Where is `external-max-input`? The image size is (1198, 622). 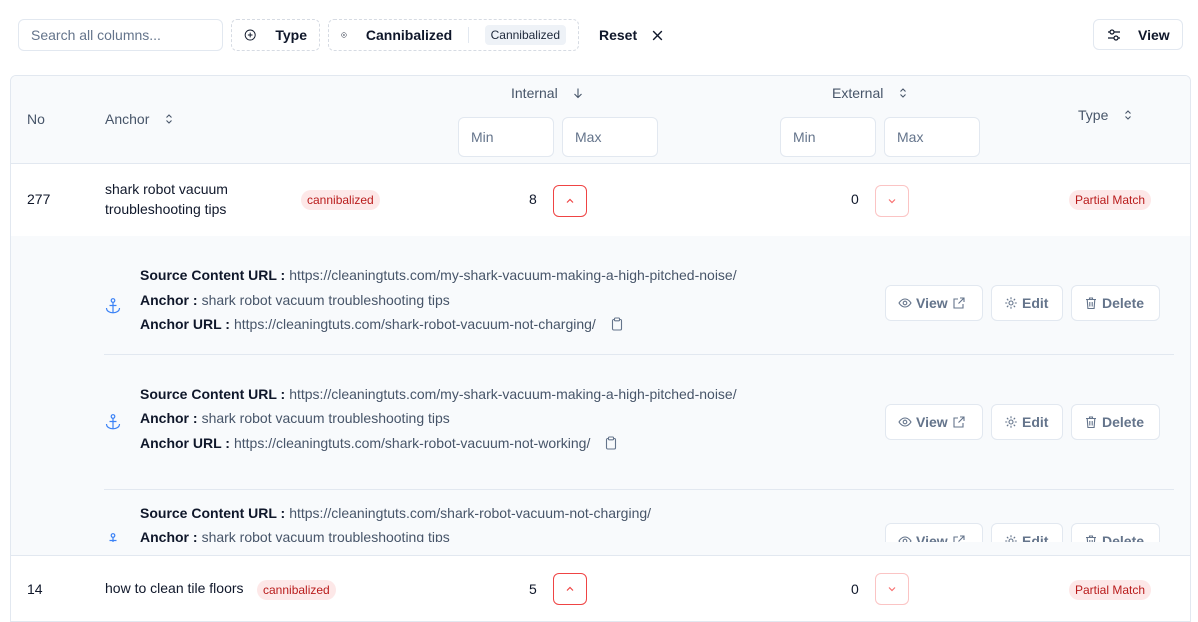 external-max-input is located at coordinates (932, 137).